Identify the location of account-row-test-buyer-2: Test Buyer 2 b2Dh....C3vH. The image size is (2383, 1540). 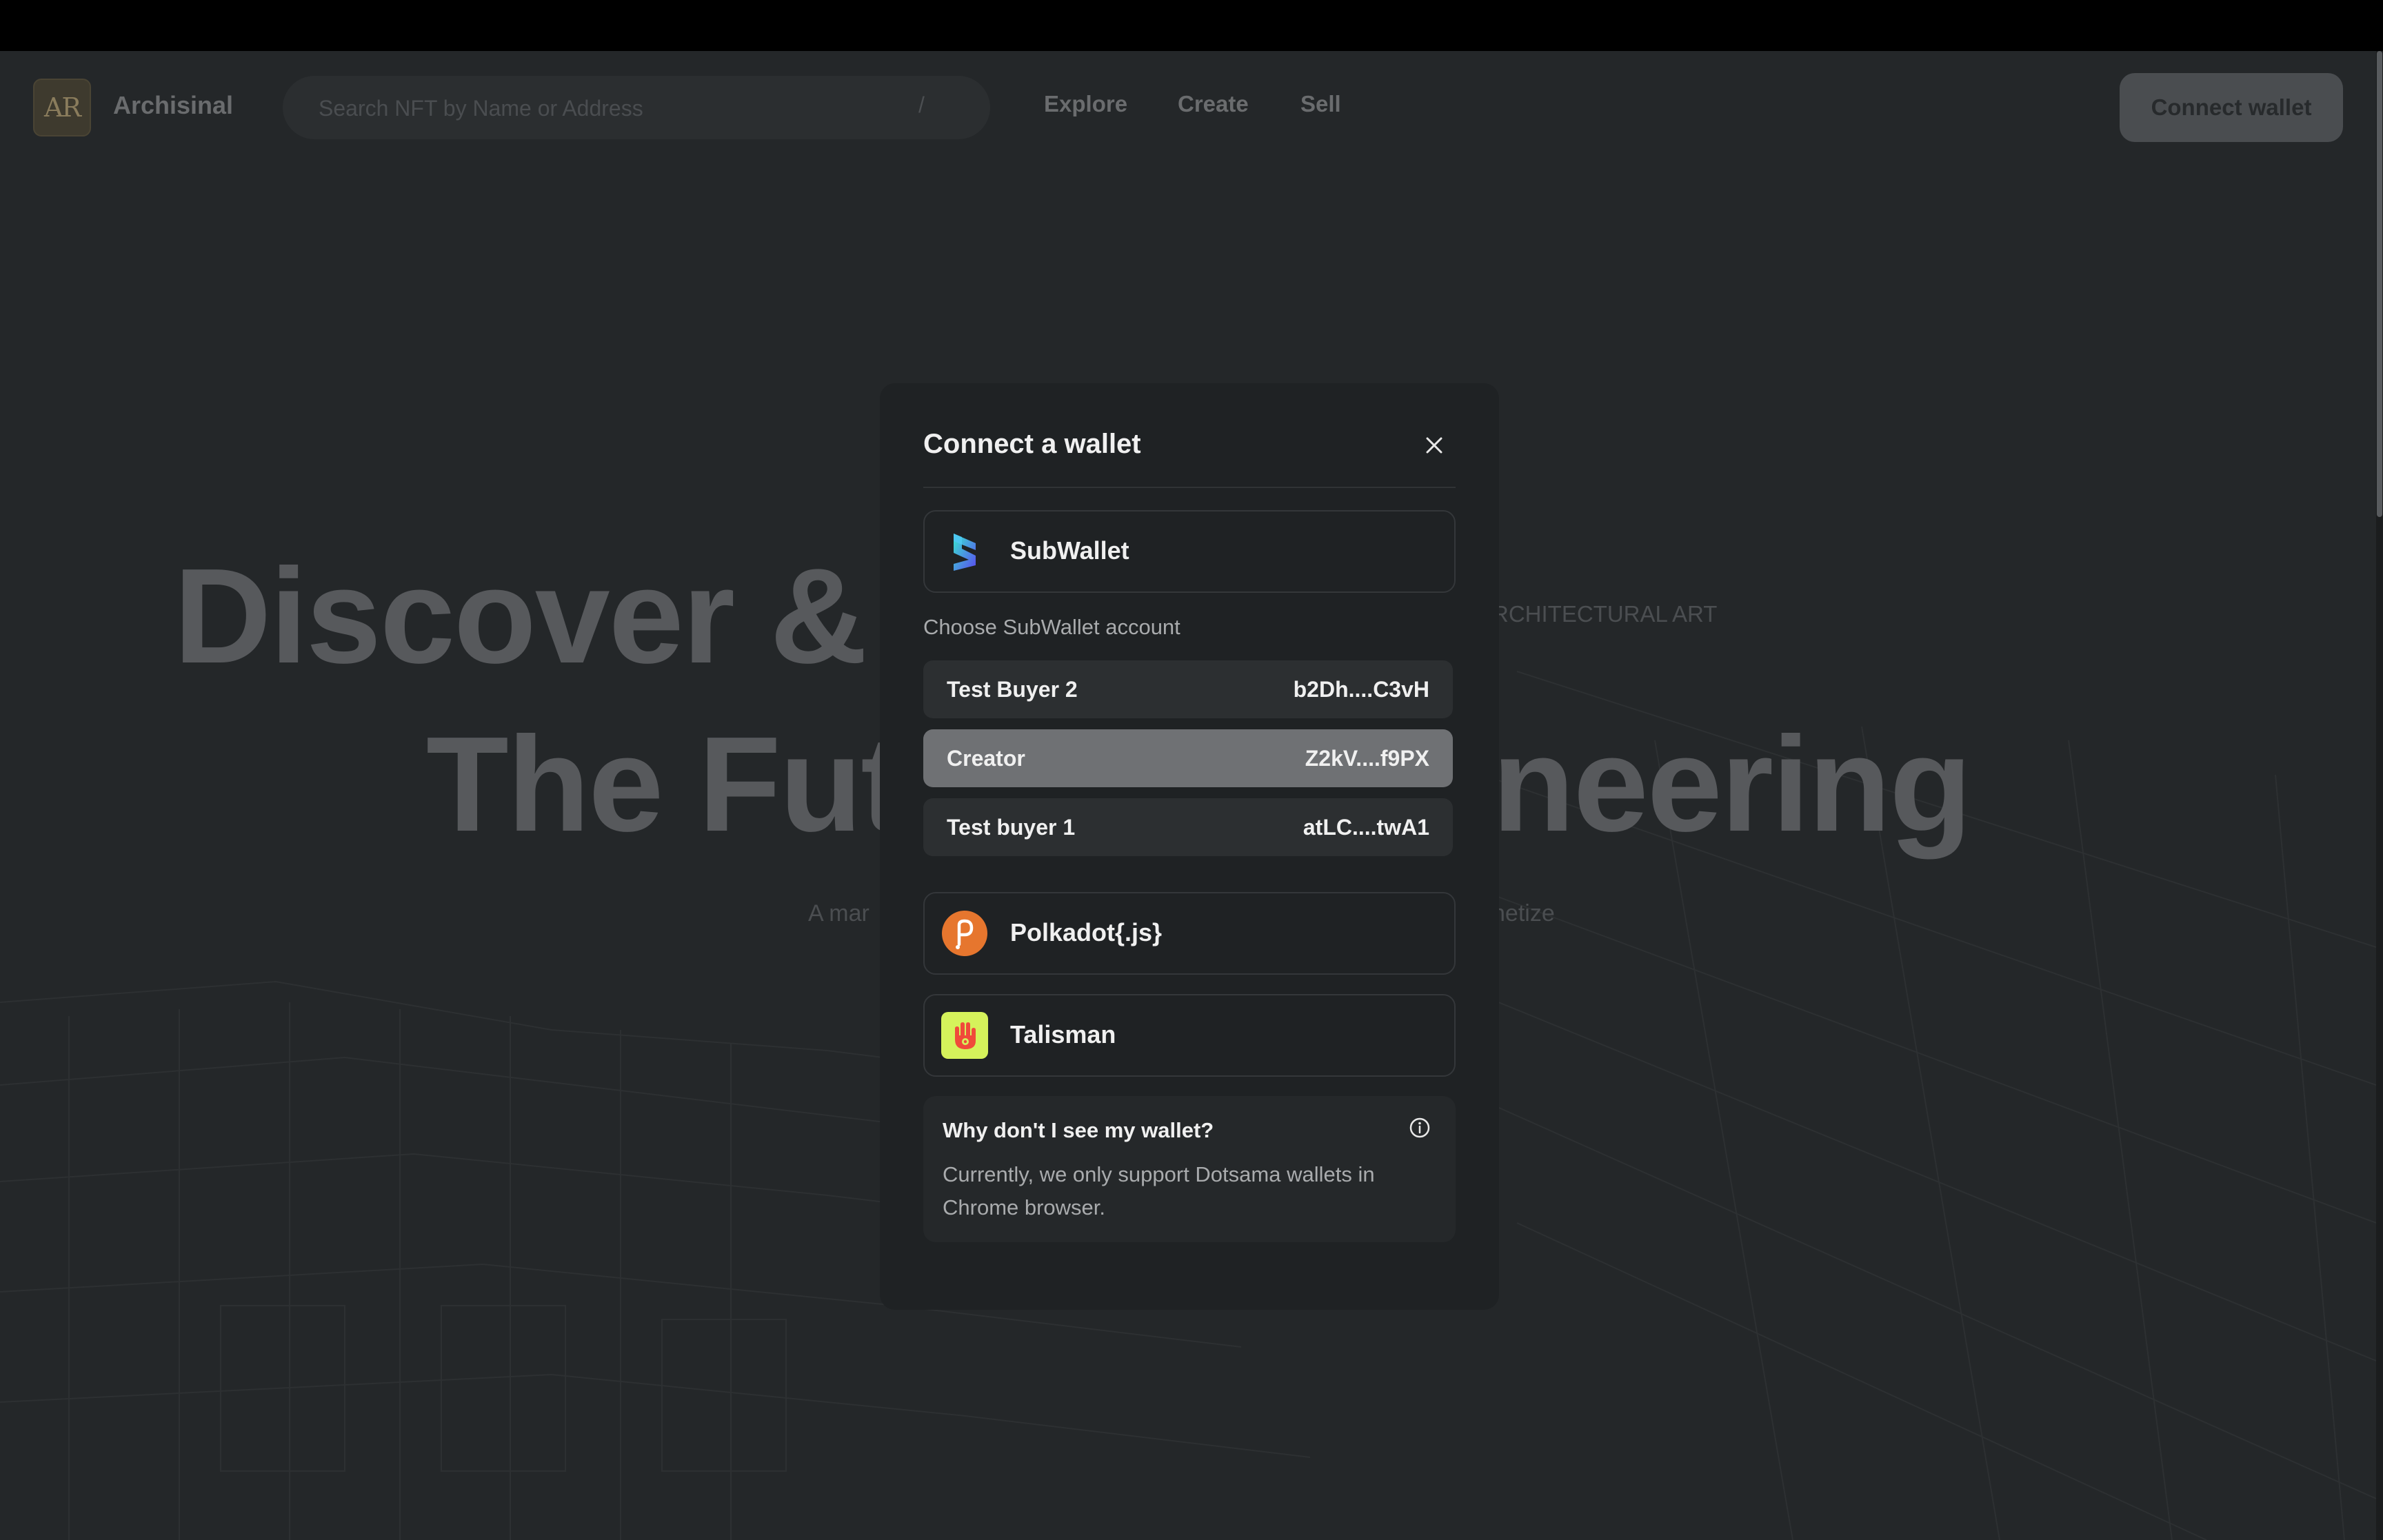
(1188, 689).